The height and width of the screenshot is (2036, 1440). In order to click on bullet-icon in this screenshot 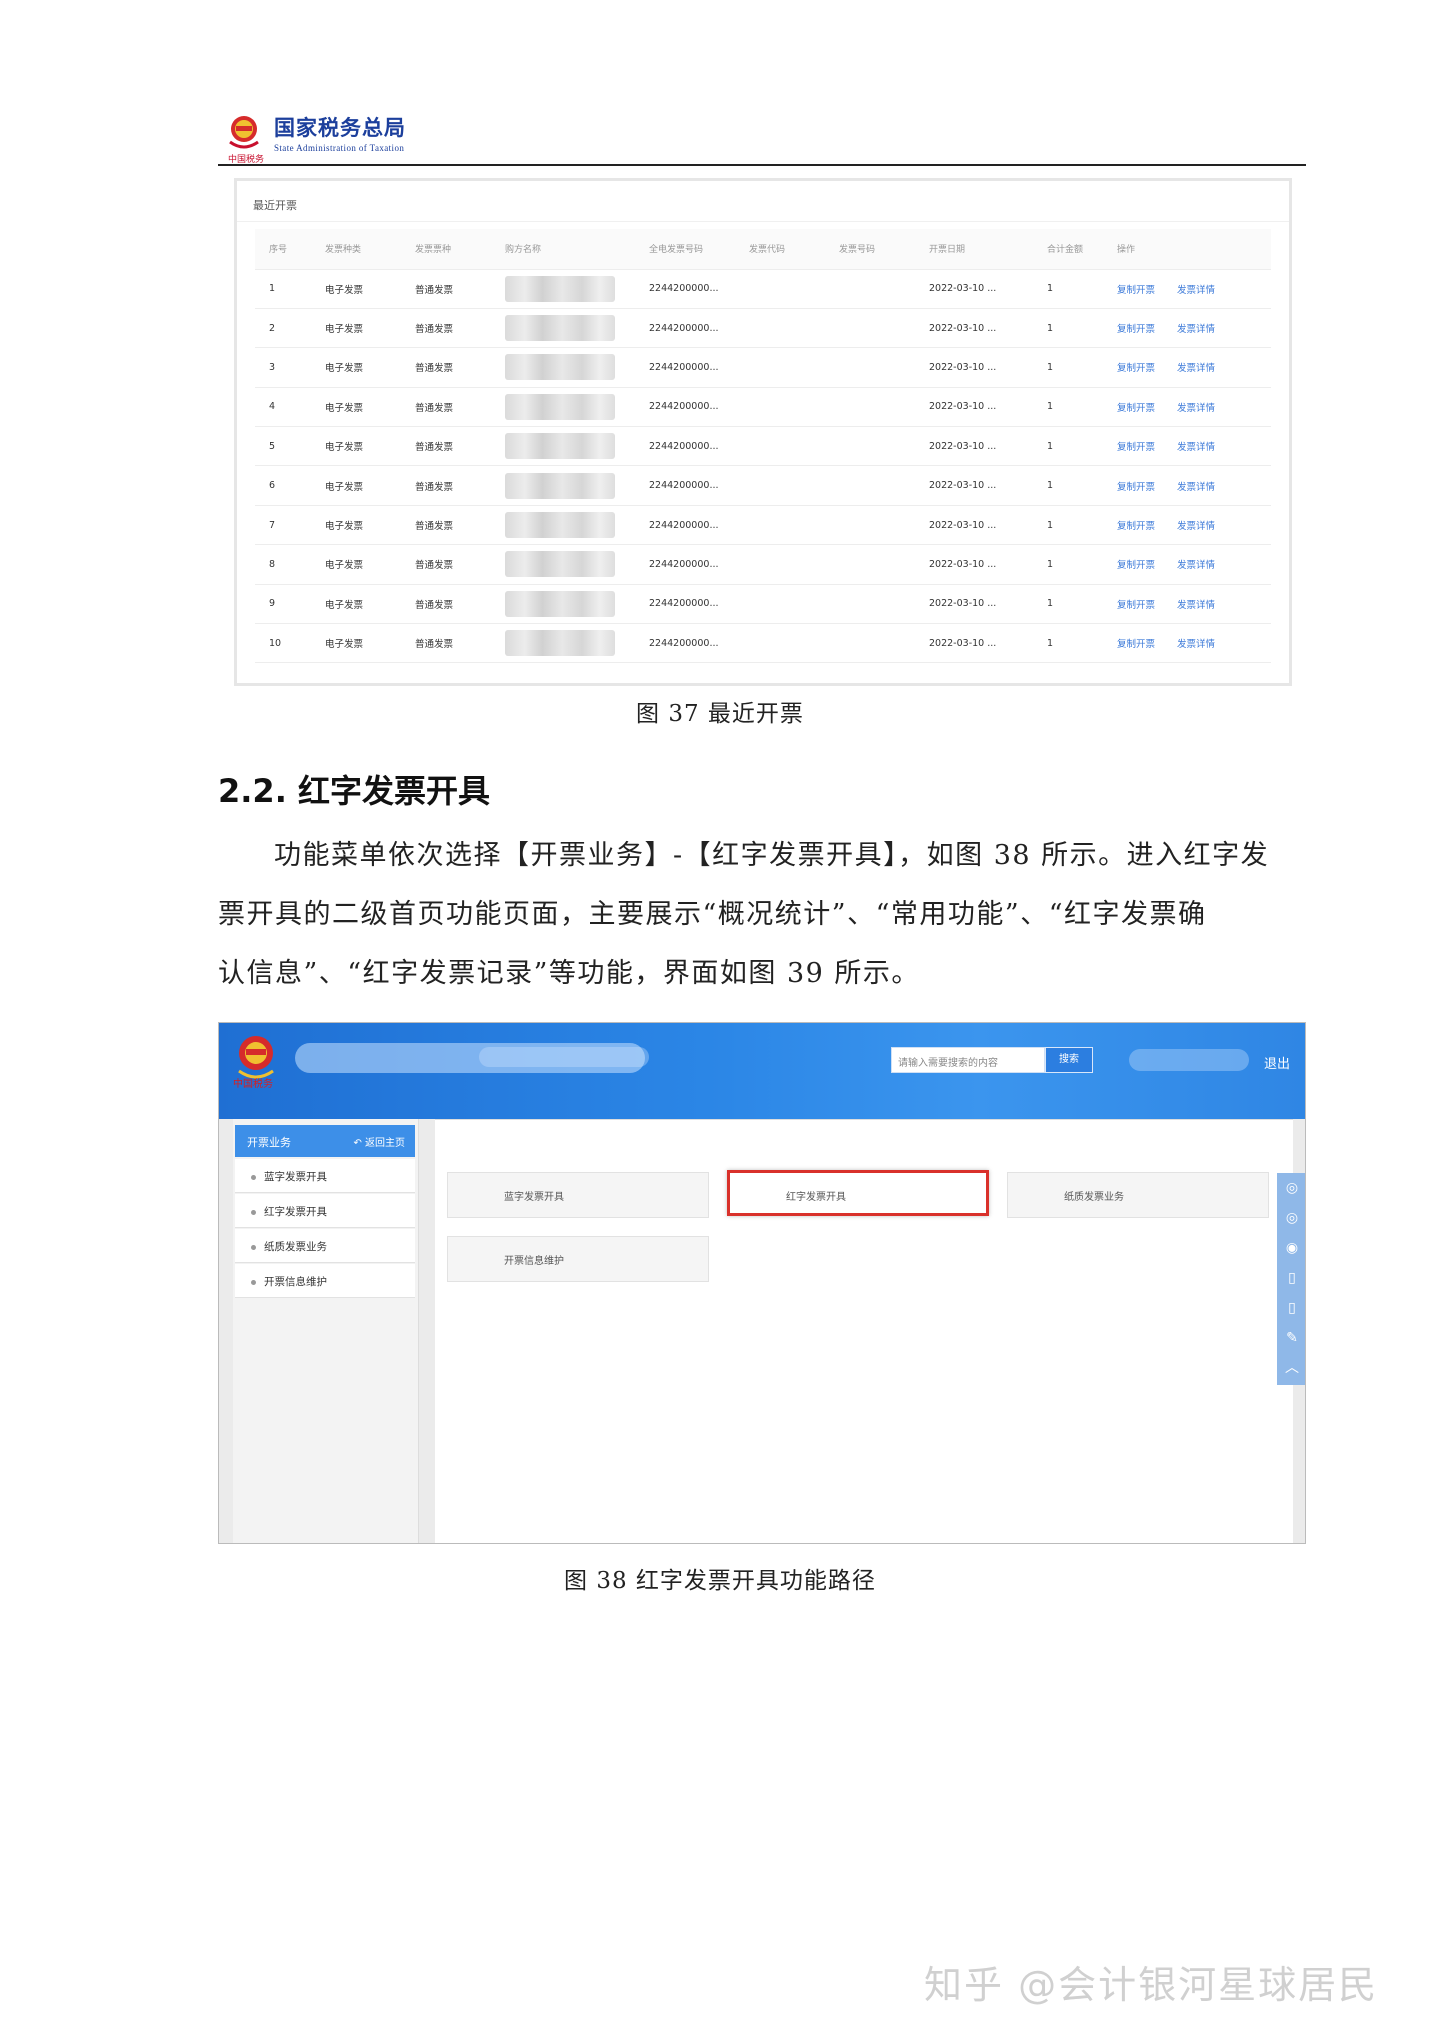, I will do `click(253, 1247)`.